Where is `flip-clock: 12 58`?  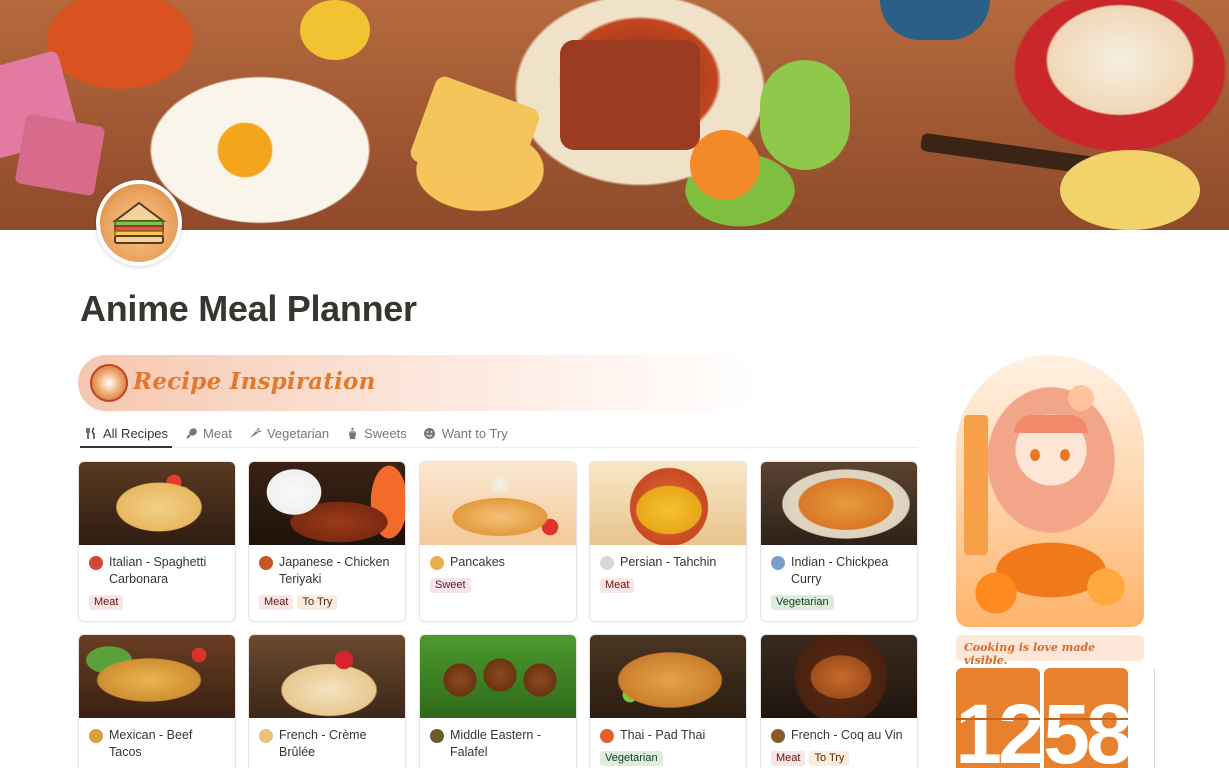 flip-clock: 12 58 is located at coordinates (1056, 718).